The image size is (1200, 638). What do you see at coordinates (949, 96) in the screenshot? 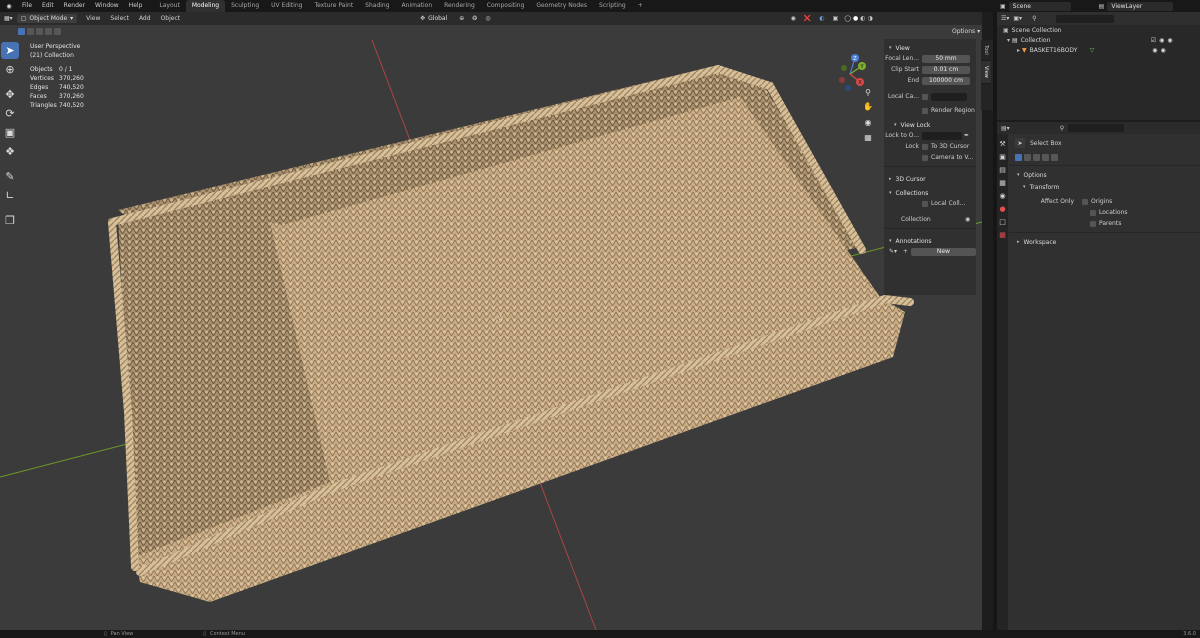
I see `local-camera-field` at bounding box center [949, 96].